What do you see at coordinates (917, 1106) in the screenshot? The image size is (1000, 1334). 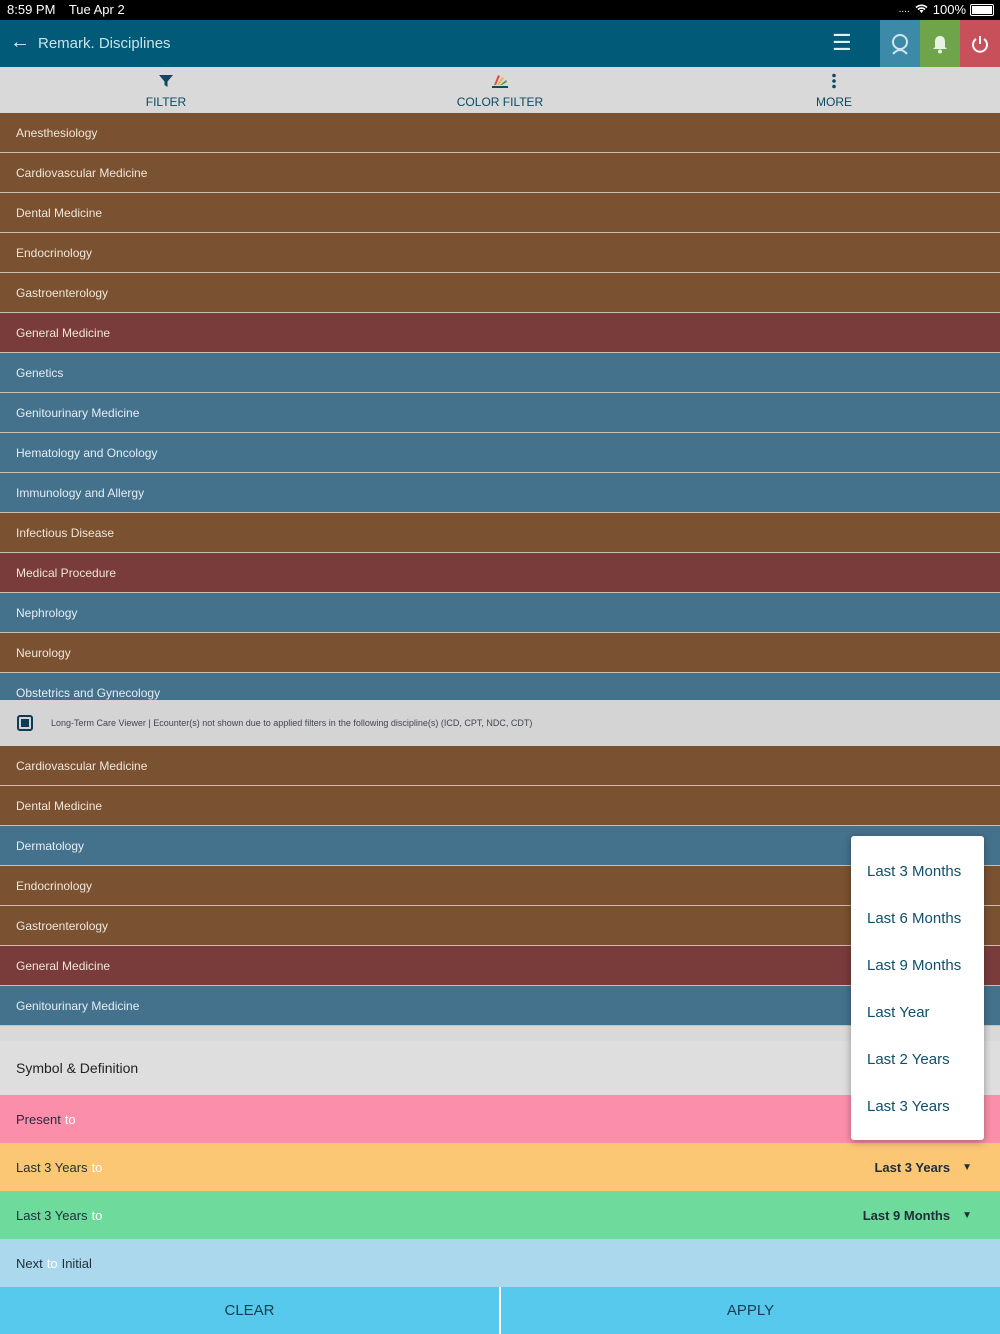 I see `dropdown-option: Last 3 Years` at bounding box center [917, 1106].